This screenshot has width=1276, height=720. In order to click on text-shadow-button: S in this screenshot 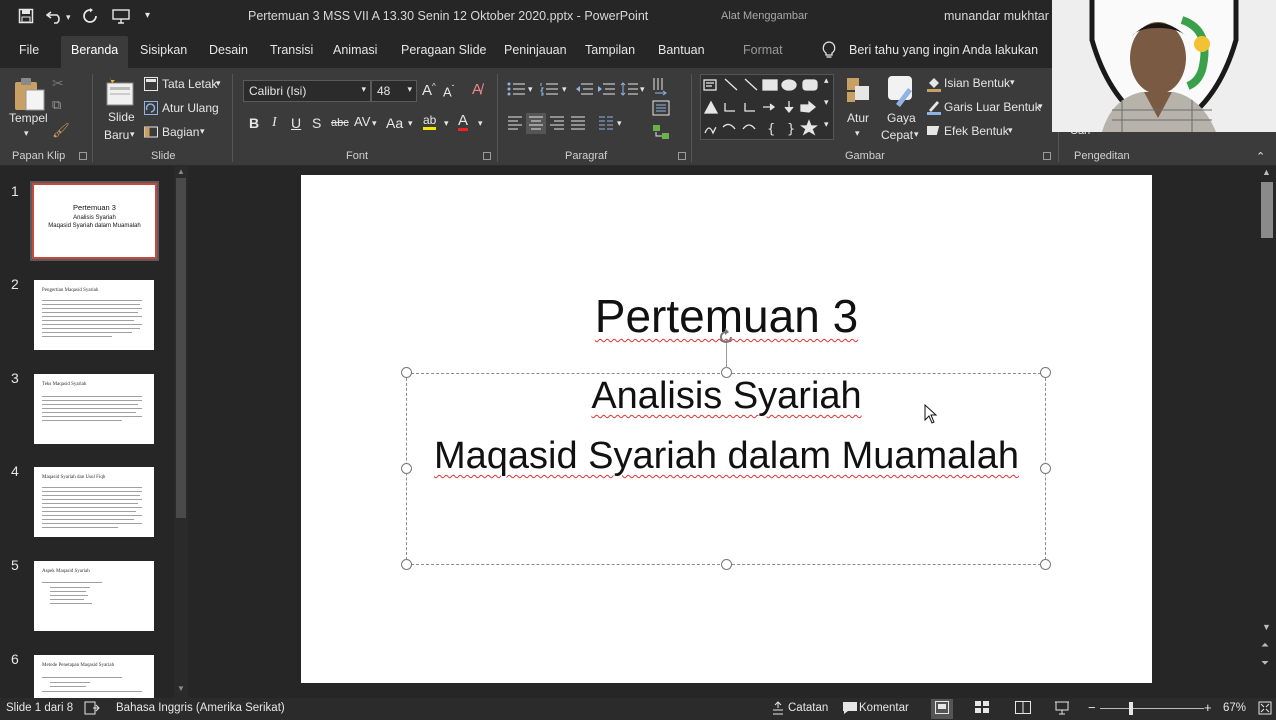, I will do `click(316, 123)`.